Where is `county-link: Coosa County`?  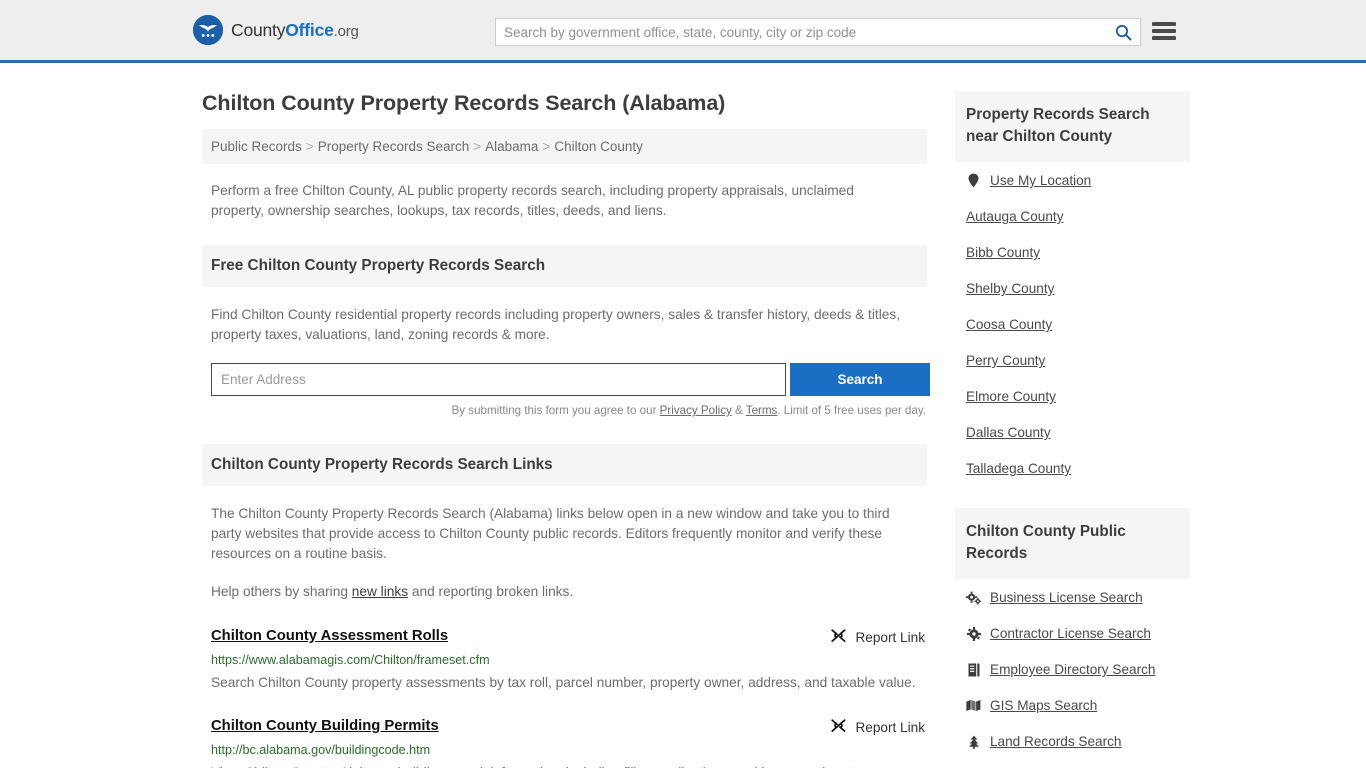
county-link: Coosa County is located at coordinates (1009, 324).